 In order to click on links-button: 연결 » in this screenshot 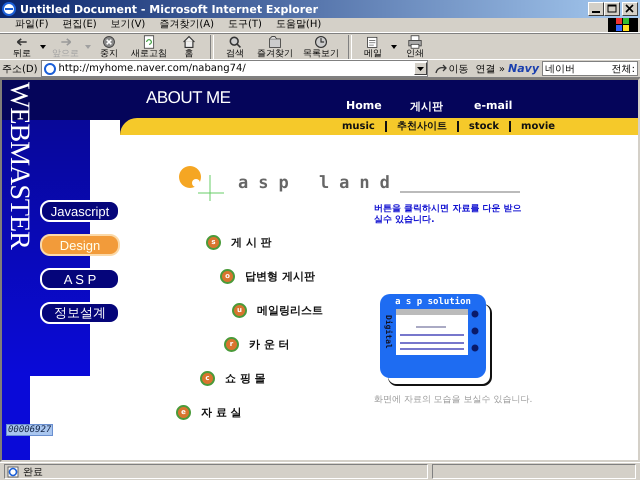, I will do `click(491, 69)`.